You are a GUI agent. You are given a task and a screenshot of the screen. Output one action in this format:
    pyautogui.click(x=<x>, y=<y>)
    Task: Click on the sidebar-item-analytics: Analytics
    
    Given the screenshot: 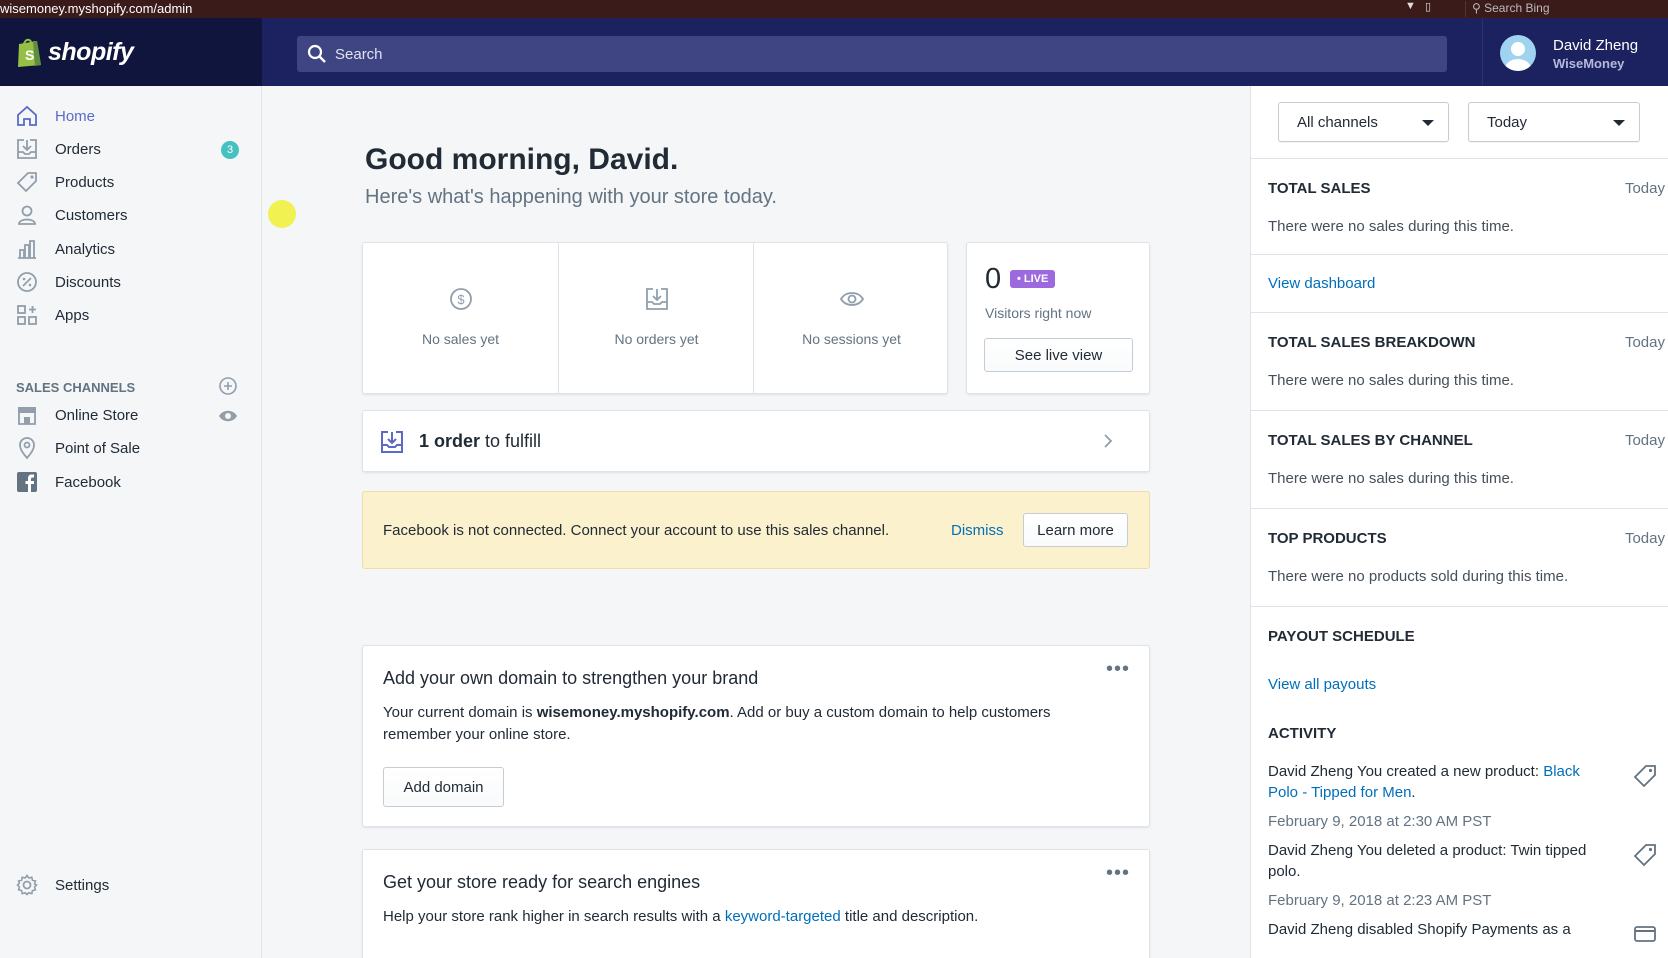 What is the action you would take?
    pyautogui.click(x=131, y=250)
    